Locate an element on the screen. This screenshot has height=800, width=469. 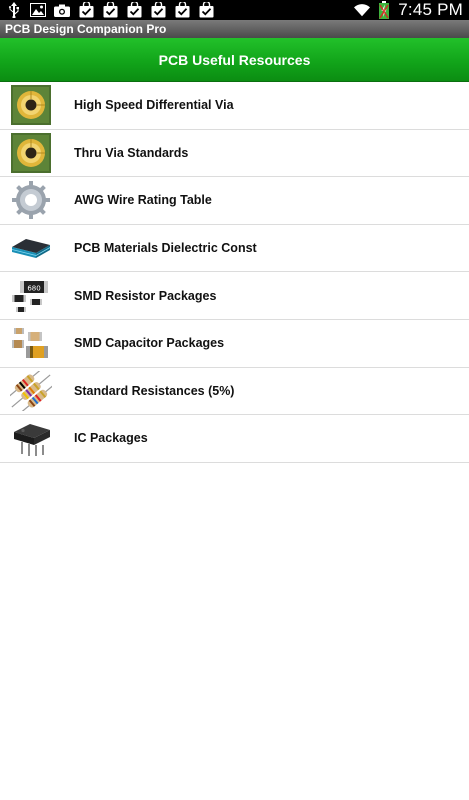
list-item-label: SMD Resistor Packages is located at coordinates (145, 295).